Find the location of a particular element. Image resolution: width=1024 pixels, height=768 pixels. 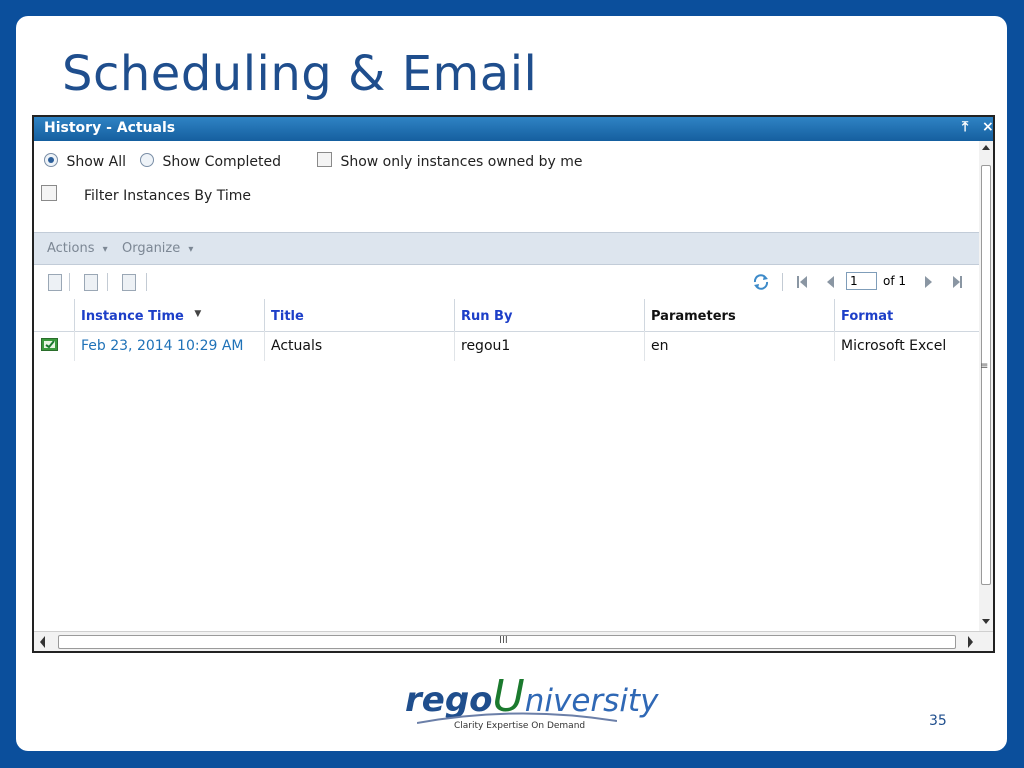

scroll-left-icon is located at coordinates (42, 642).